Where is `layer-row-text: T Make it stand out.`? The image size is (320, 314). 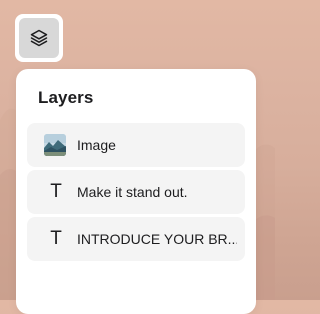 layer-row-text: T Make it stand out. is located at coordinates (136, 192).